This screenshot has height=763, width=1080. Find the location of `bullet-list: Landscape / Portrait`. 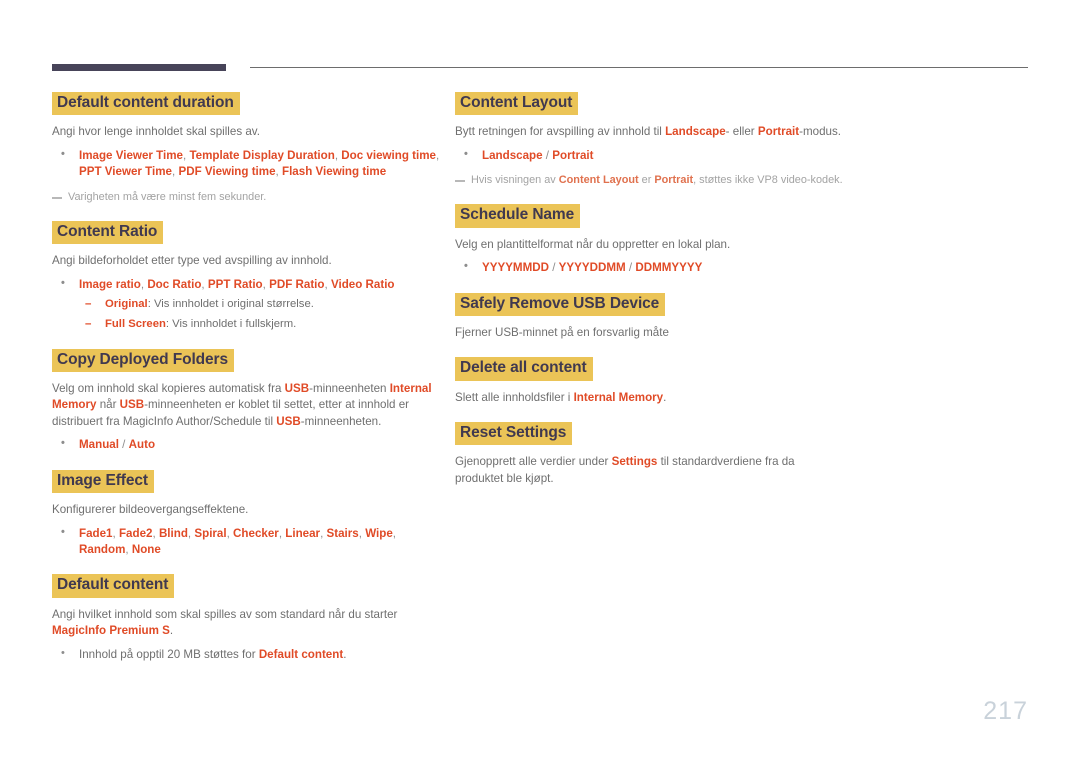

bullet-list: Landscape / Portrait is located at coordinates (650, 155).